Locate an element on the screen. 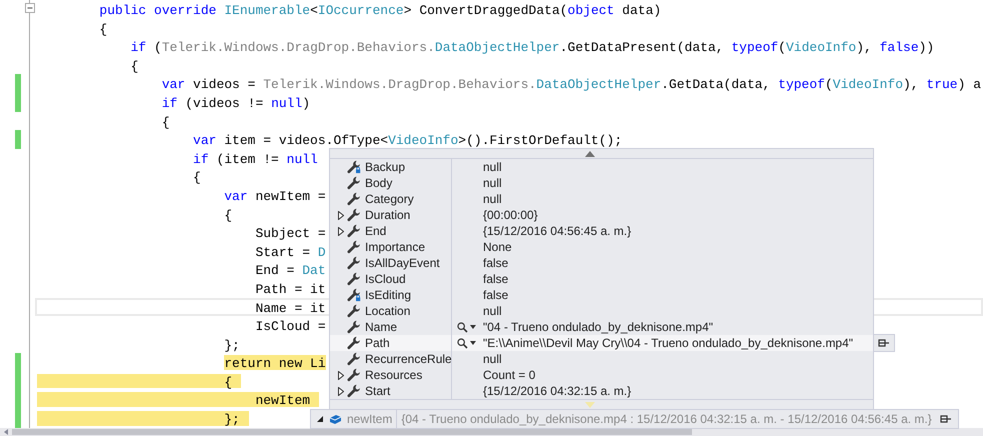 The image size is (983, 436). property-value: None is located at coordinates (497, 247).